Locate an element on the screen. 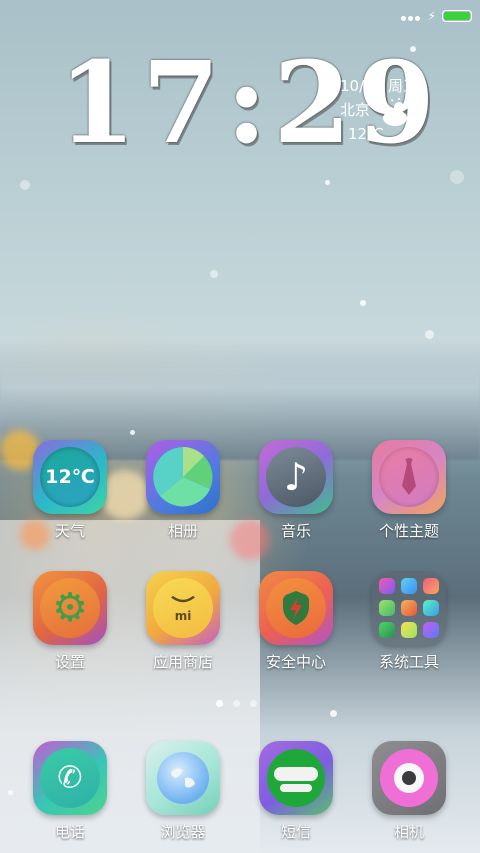 The image size is (480, 853). app-messages: 短信 is located at coordinates (296, 791).